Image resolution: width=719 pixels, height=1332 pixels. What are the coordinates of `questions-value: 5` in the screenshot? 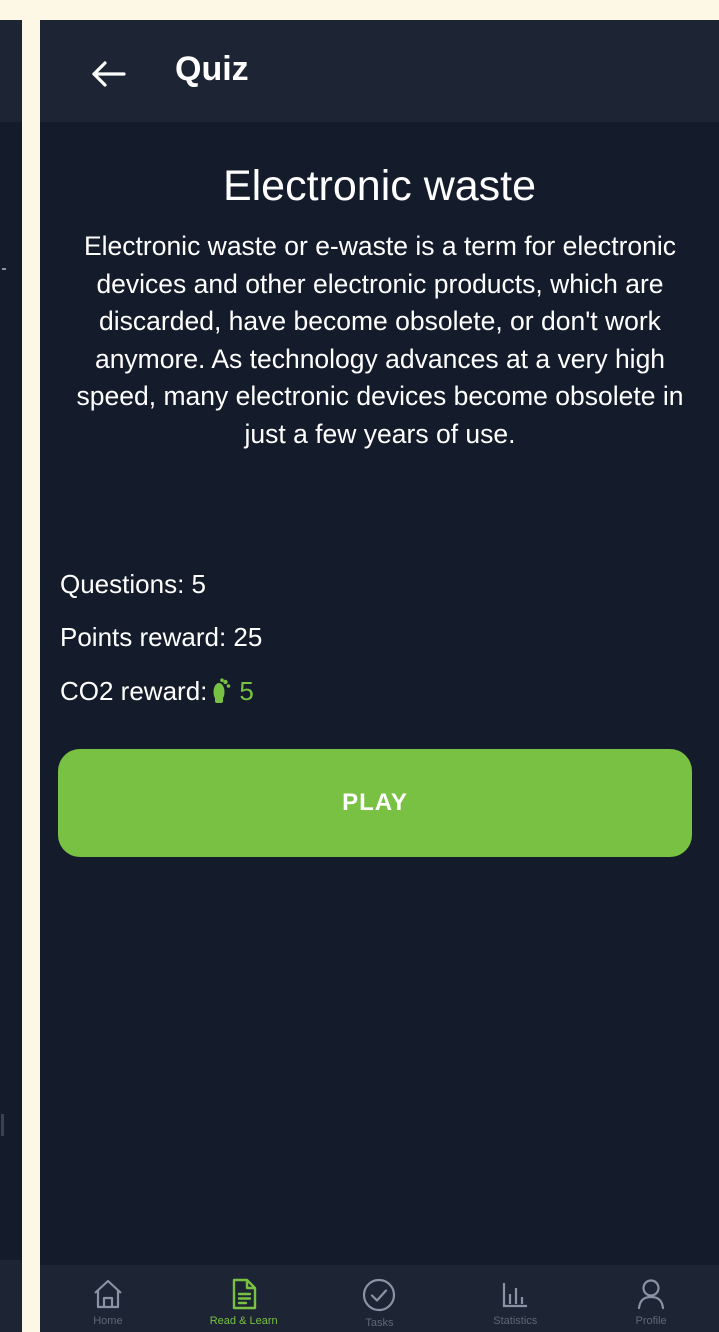 It's located at (198, 584).